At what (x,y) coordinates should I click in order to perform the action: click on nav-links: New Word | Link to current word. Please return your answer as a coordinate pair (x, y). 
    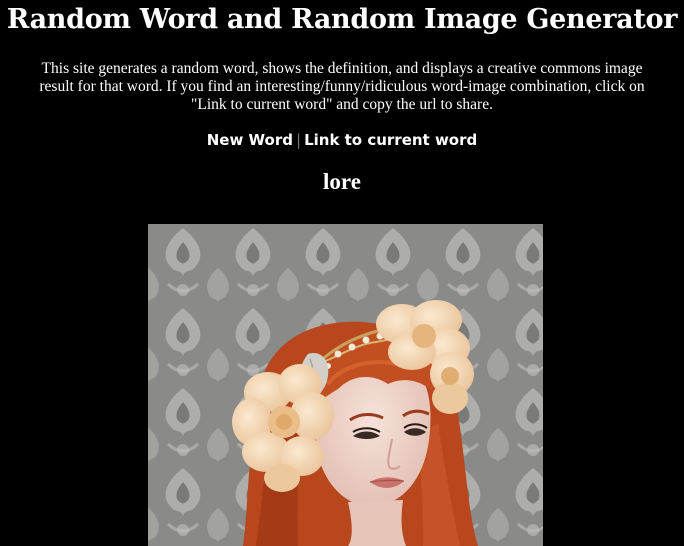
    Looking at the image, I should click on (342, 140).